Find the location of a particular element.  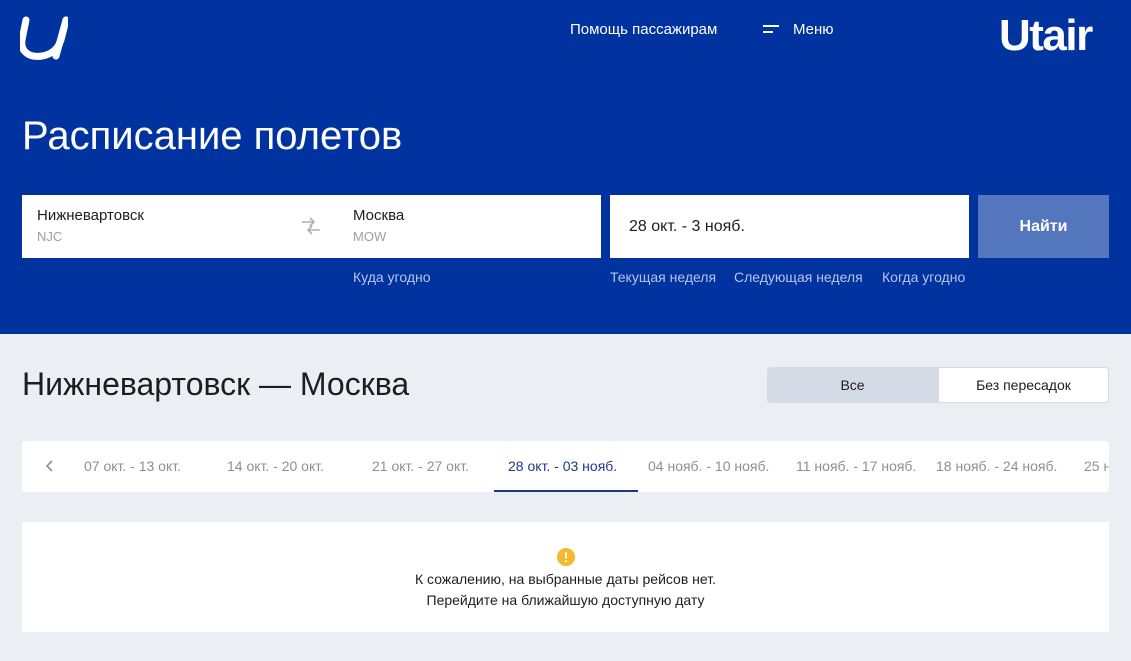

destination-field: Москва MOW is located at coordinates (378, 225).